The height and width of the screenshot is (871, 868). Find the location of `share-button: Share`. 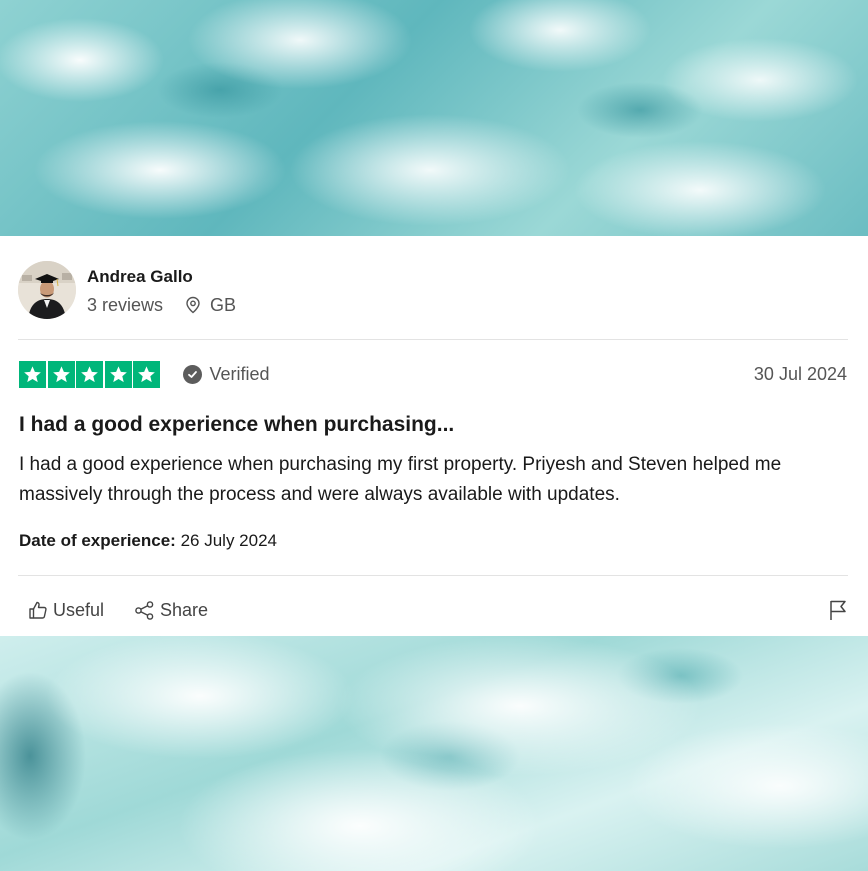

share-button: Share is located at coordinates (171, 610).